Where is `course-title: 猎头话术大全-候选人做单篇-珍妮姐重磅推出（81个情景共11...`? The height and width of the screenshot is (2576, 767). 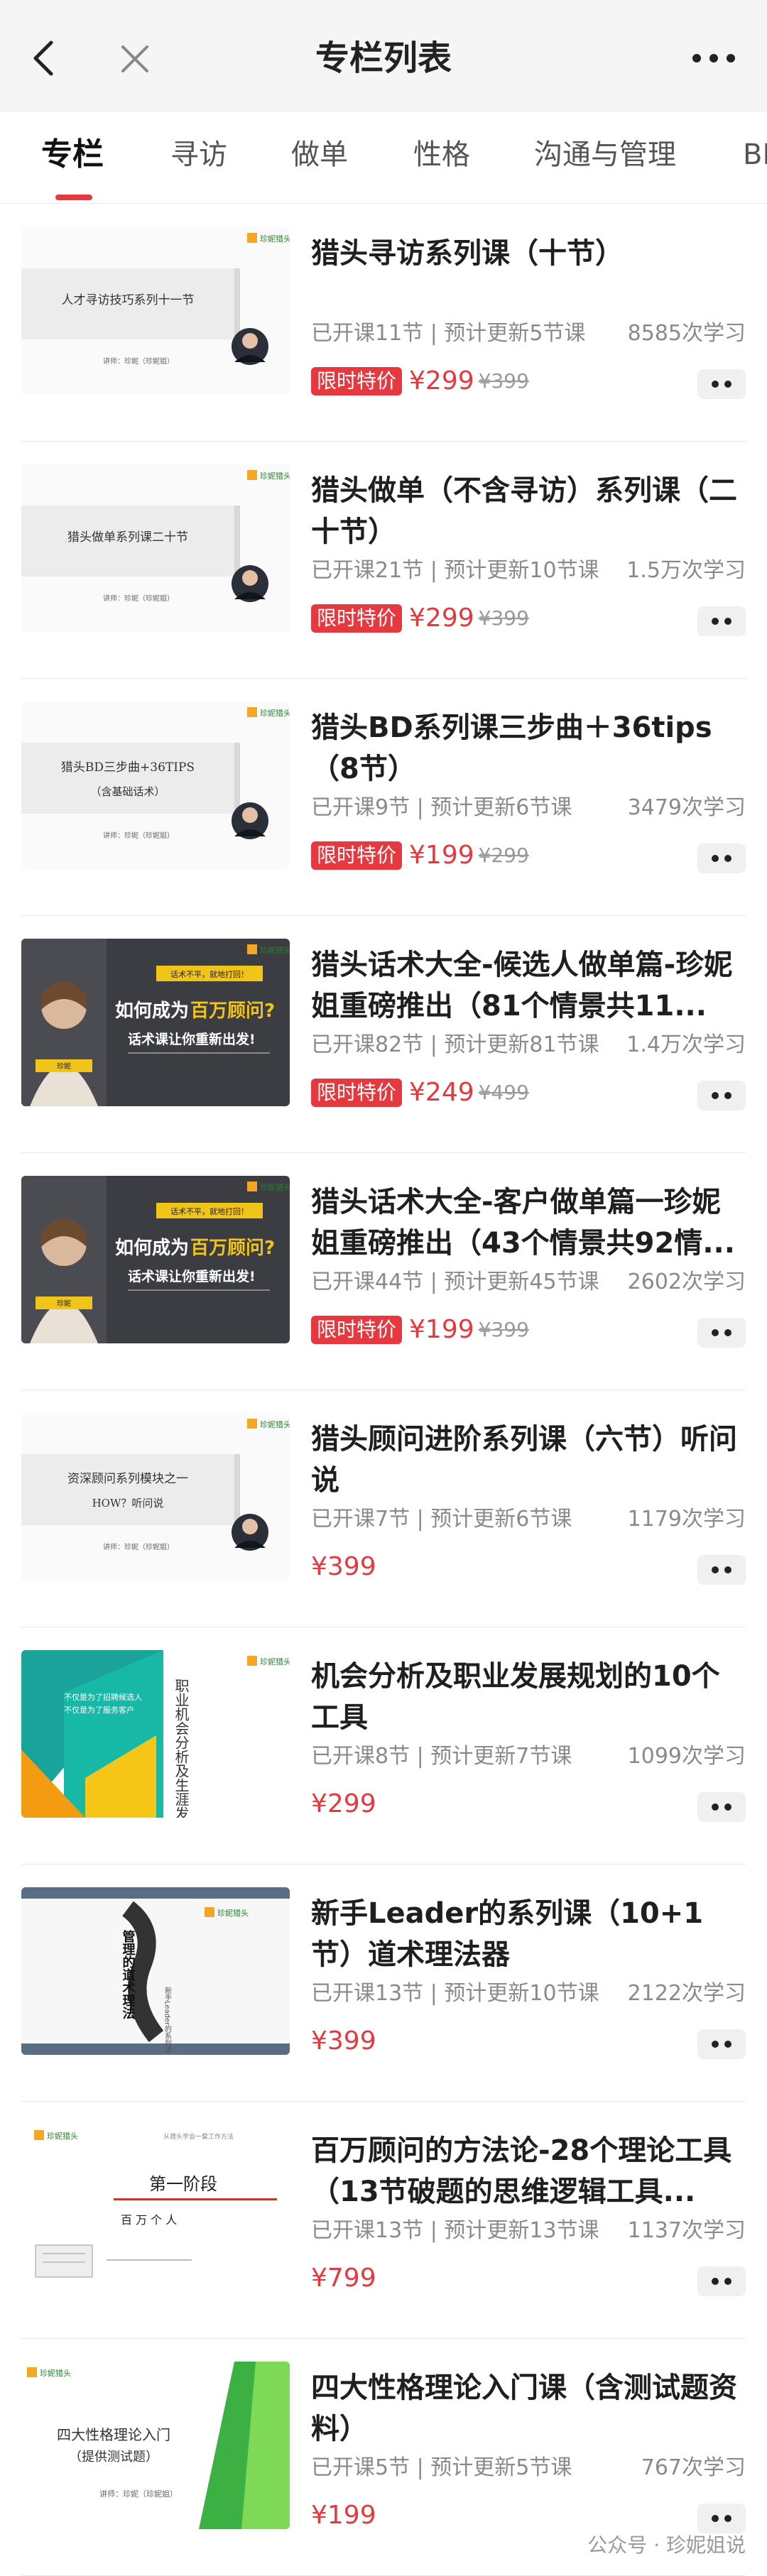
course-title: 猎头话术大全-候选人做单篇-珍妮姐重磅推出（81个情景共11... is located at coordinates (528, 985).